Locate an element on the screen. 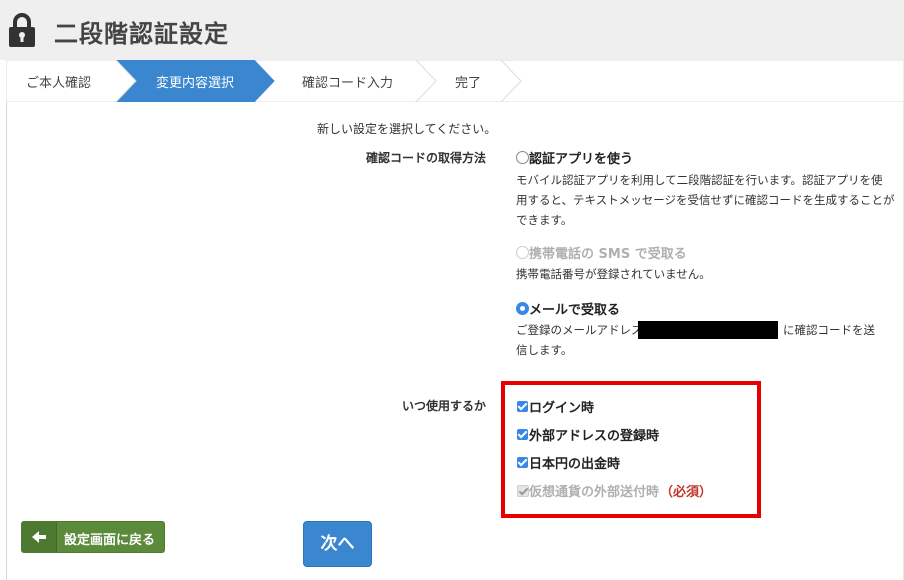  step-identity-check: ご本人確認 is located at coordinates (59, 83).